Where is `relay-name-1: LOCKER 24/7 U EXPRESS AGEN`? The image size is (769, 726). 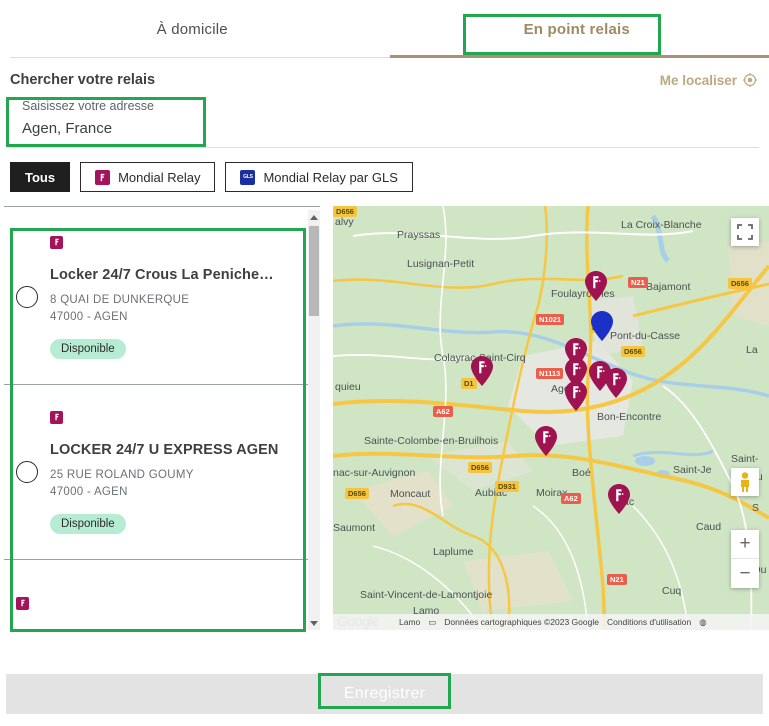 relay-name-1: LOCKER 24/7 U EXPRESS AGEN is located at coordinates (164, 449).